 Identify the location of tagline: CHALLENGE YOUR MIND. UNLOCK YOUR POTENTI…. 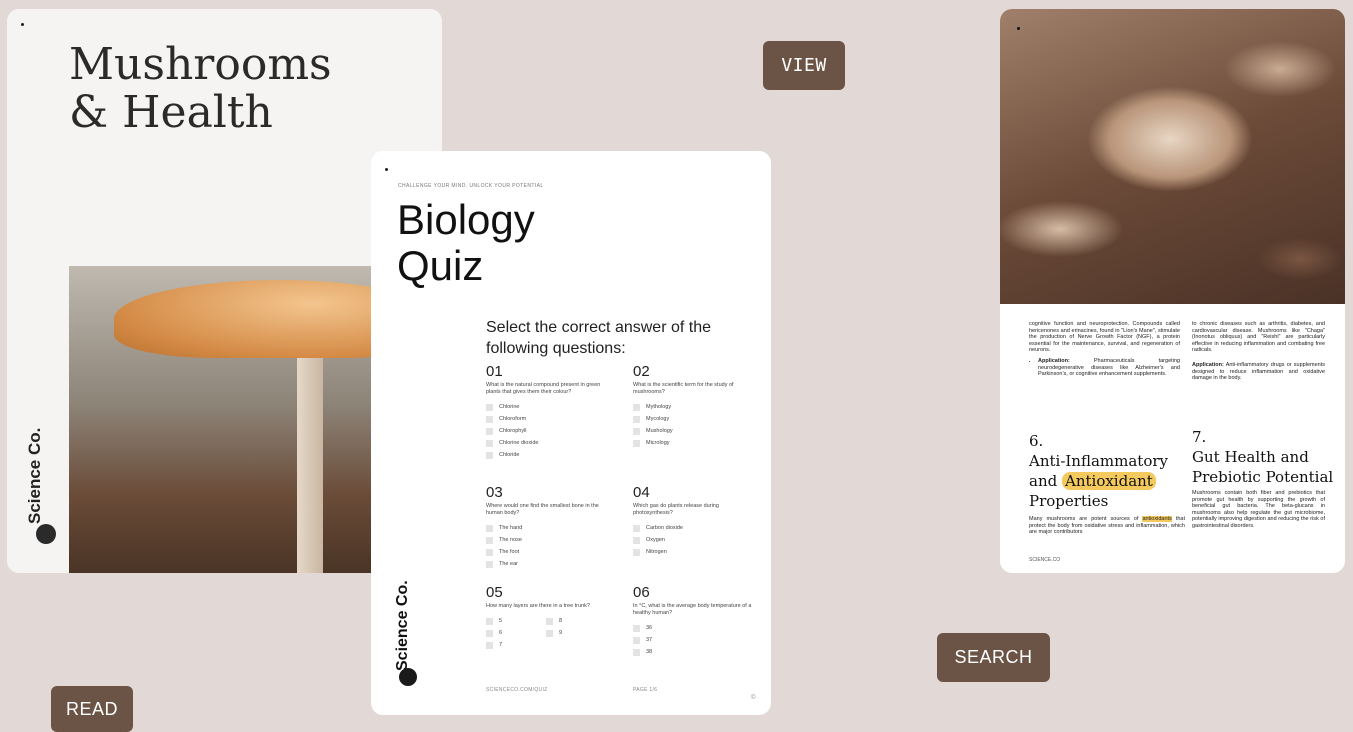
(471, 186).